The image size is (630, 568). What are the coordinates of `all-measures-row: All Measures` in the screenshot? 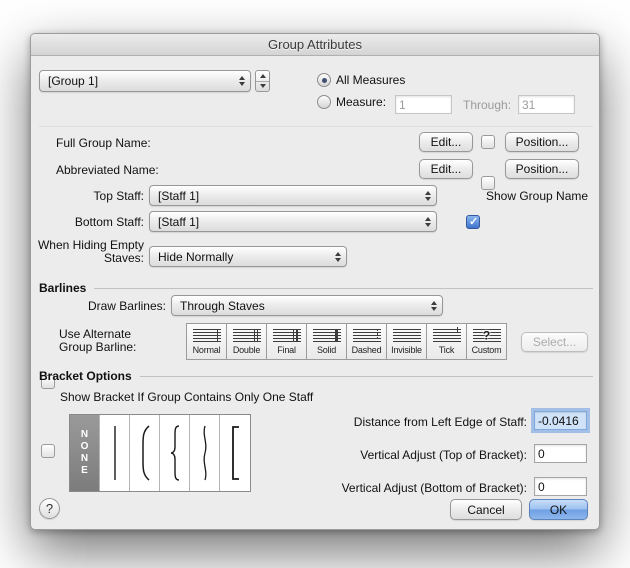 It's located at (361, 80).